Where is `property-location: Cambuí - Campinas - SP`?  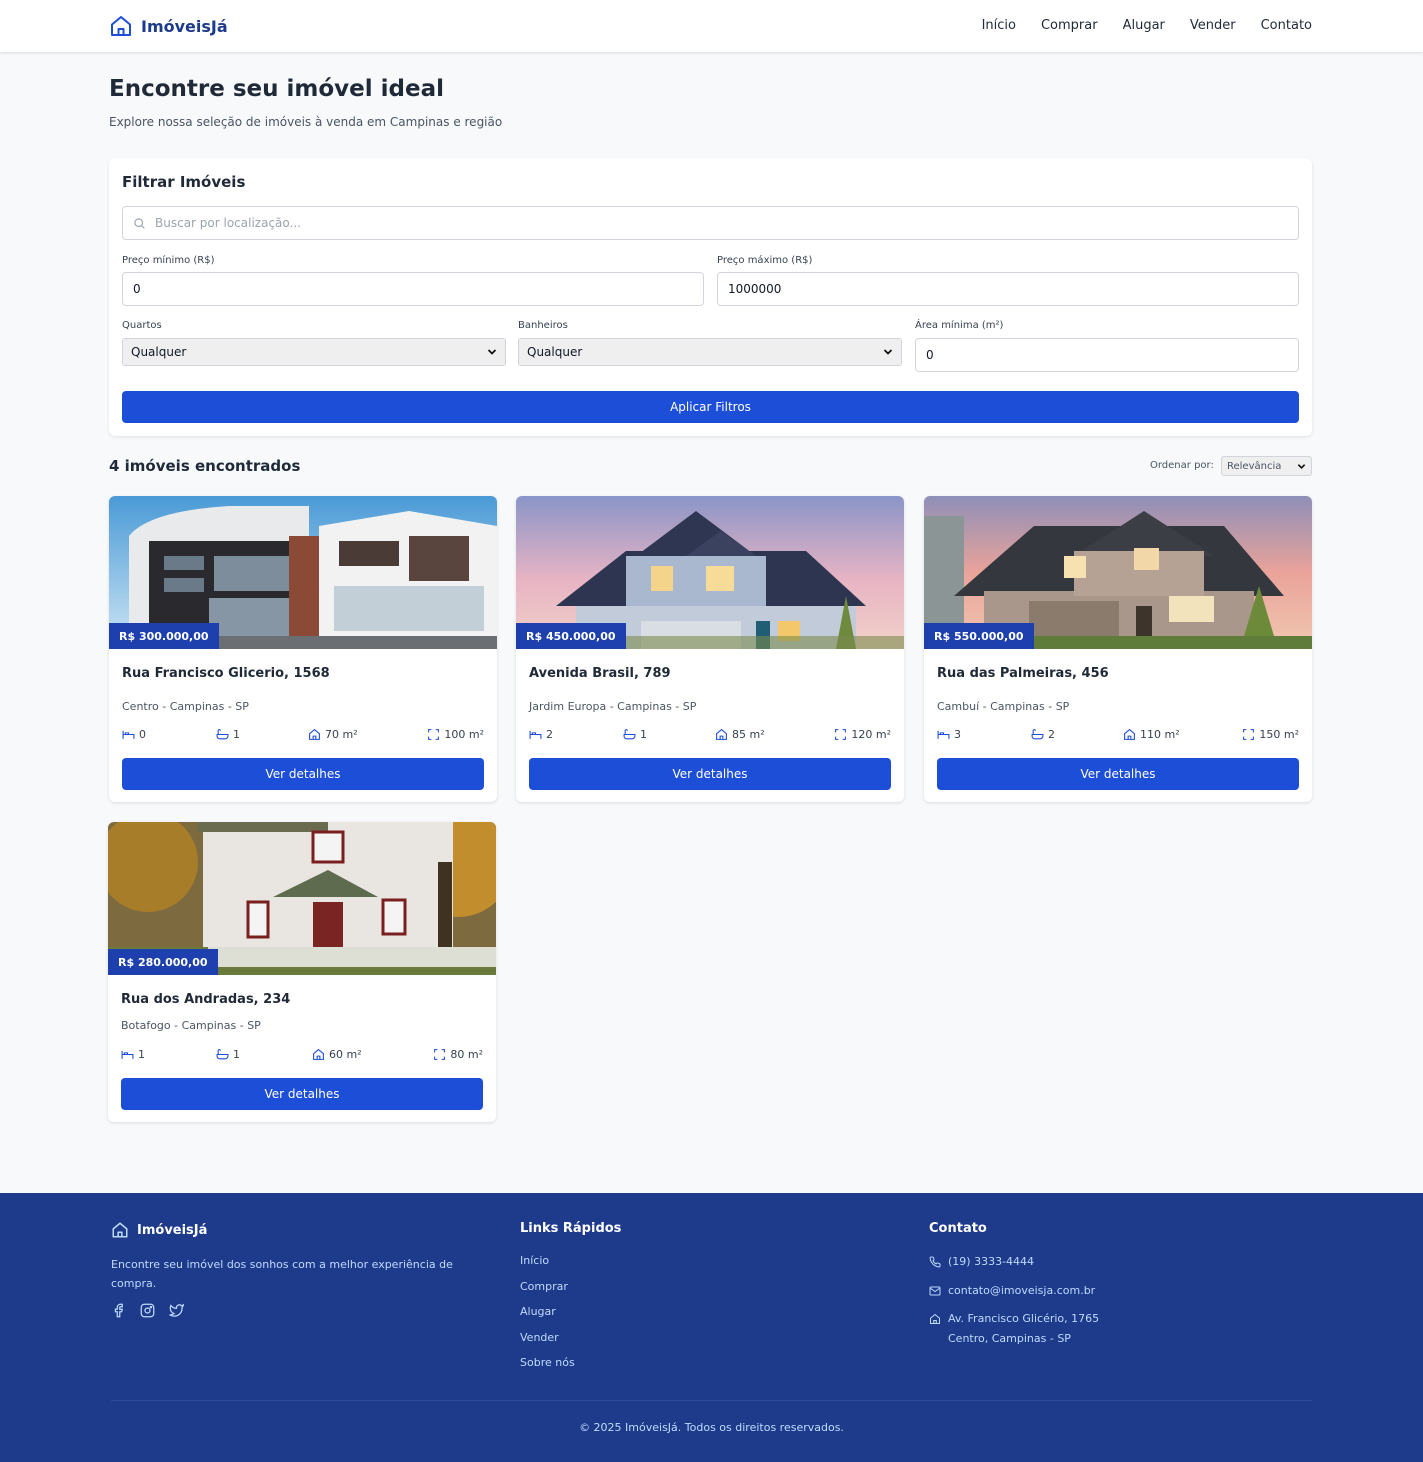 property-location: Cambuí - Campinas - SP is located at coordinates (1003, 706).